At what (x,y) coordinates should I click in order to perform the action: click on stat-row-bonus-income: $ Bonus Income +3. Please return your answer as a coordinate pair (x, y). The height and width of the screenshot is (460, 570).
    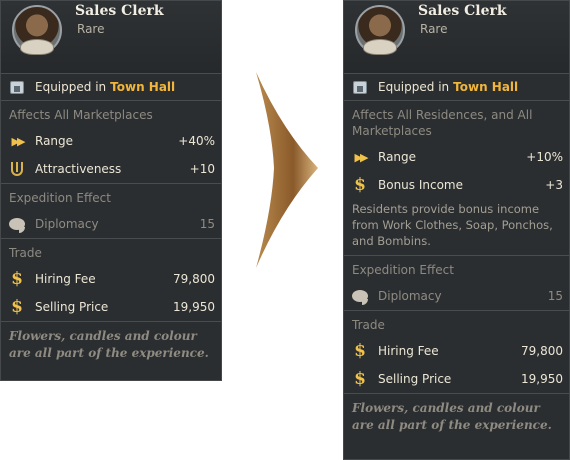
    Looking at the image, I should click on (456, 185).